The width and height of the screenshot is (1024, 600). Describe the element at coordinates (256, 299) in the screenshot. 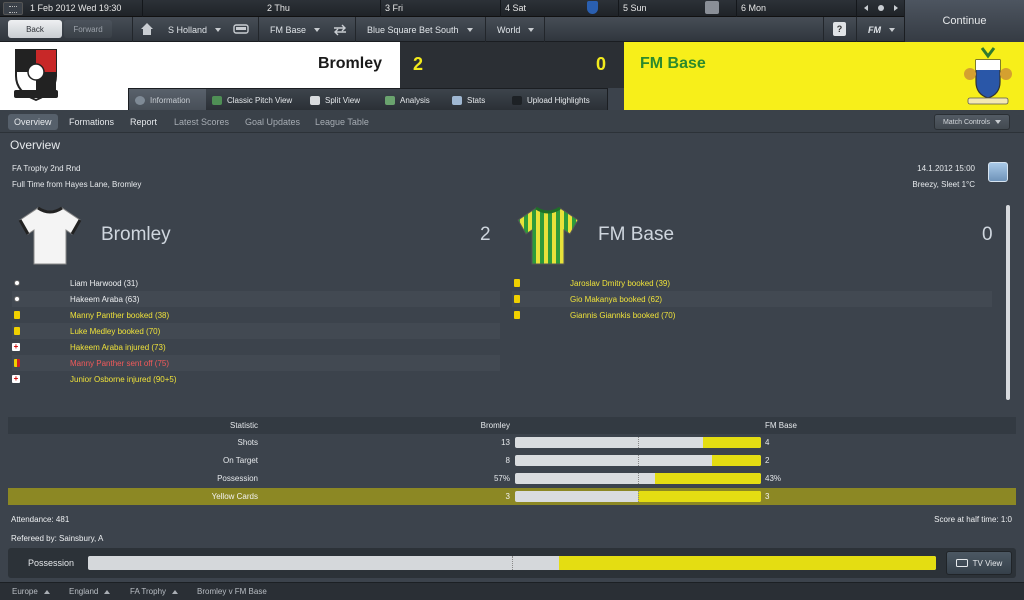

I see `match-event: Hakeem Araba (63)` at that location.